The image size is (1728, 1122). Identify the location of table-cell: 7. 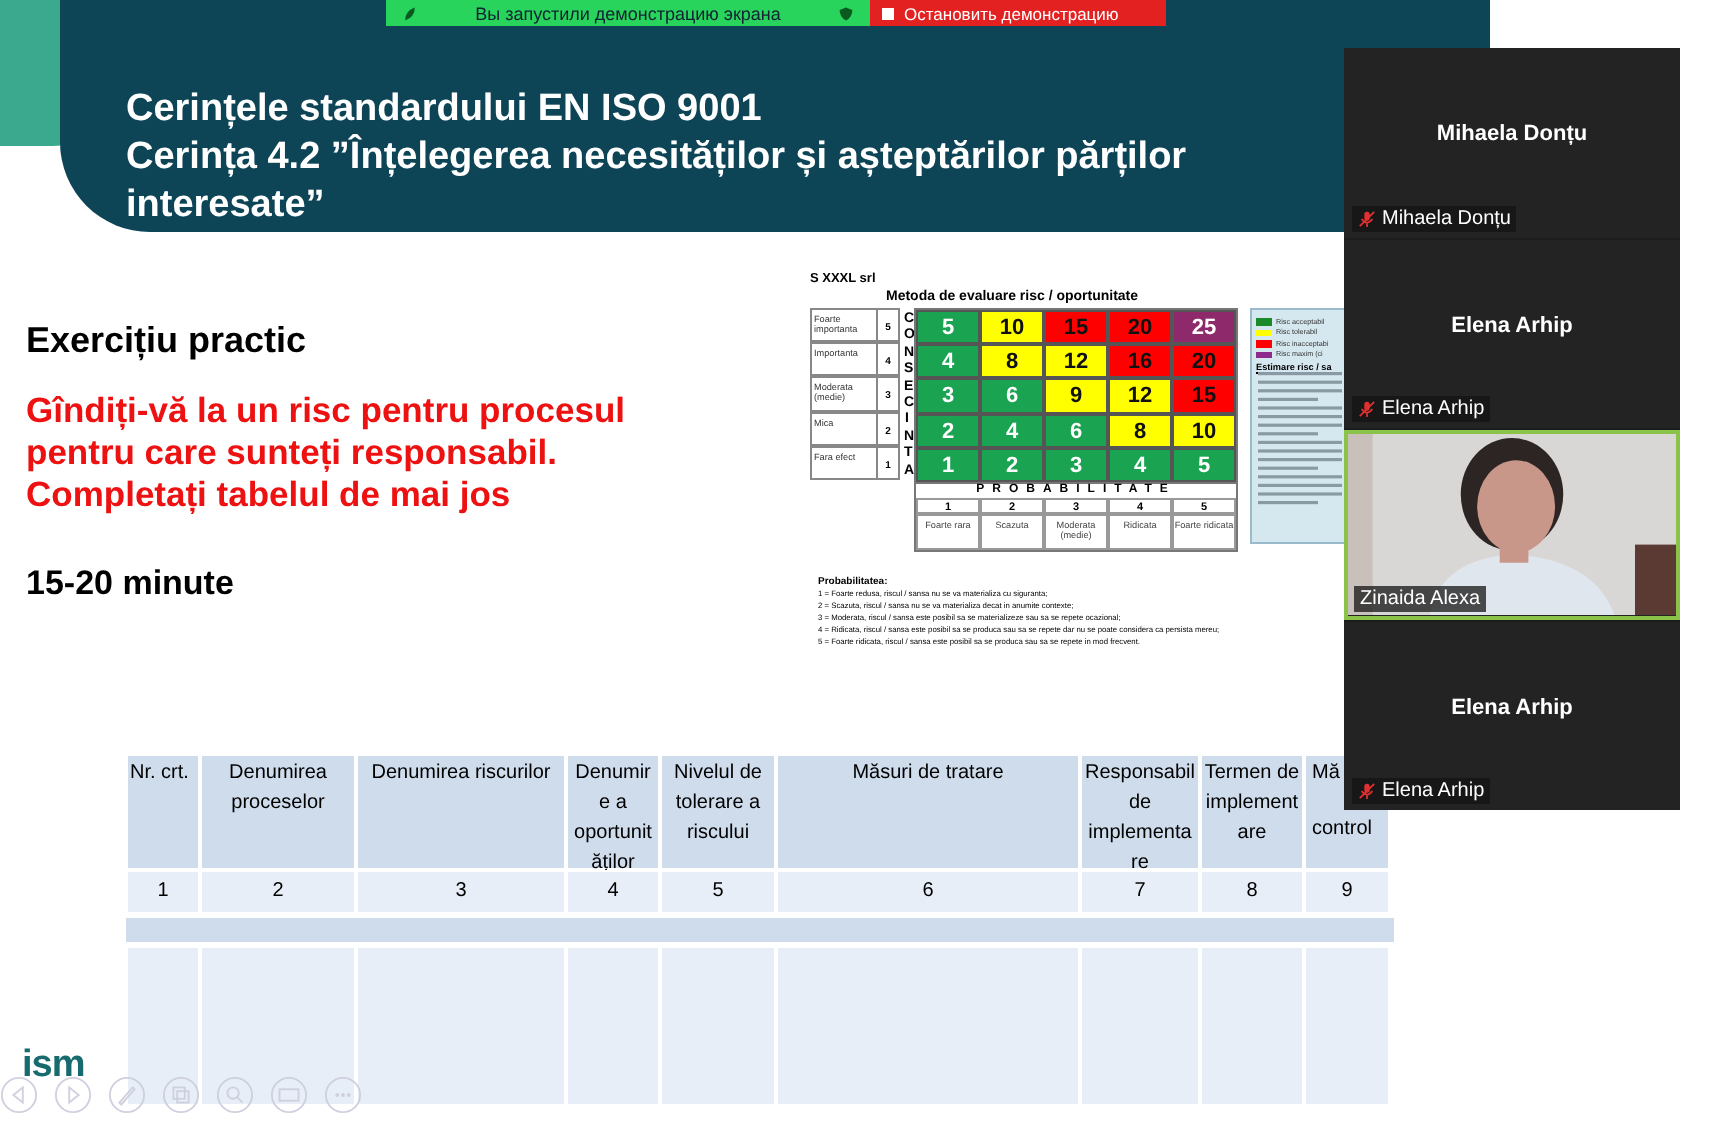
(1140, 892).